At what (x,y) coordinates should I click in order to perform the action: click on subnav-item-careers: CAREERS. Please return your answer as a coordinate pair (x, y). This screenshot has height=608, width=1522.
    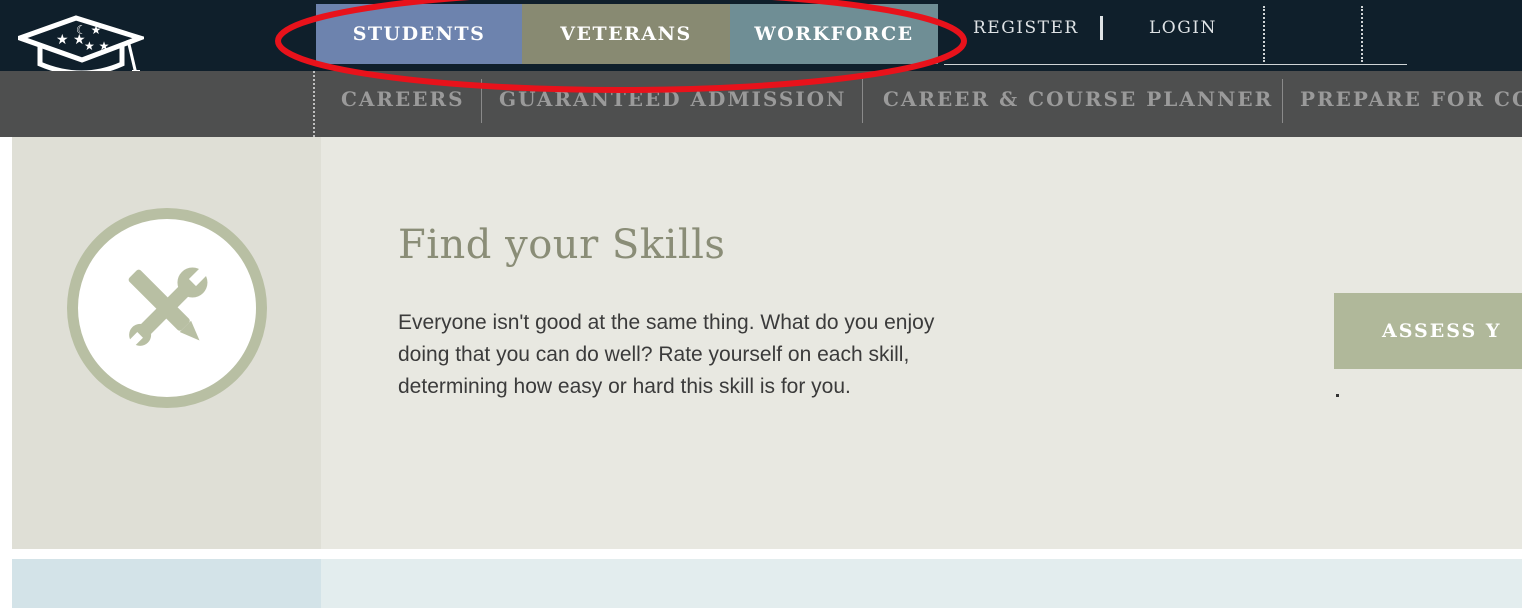
    Looking at the image, I should click on (403, 99).